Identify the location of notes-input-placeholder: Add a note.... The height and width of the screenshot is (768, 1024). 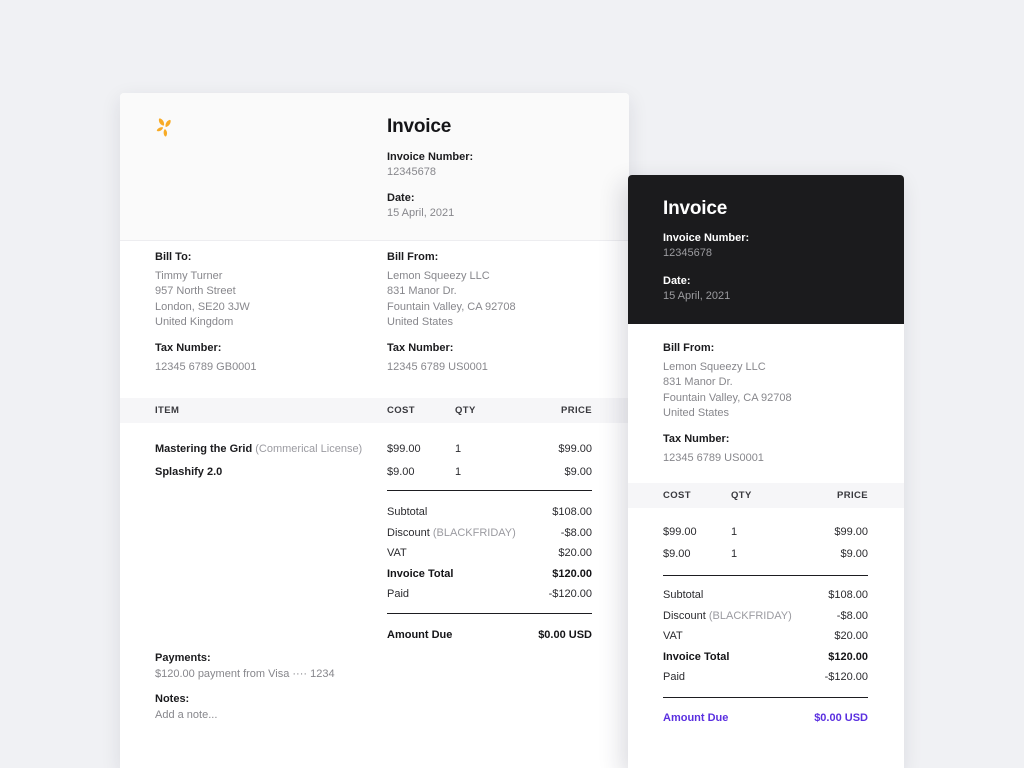
(186, 715).